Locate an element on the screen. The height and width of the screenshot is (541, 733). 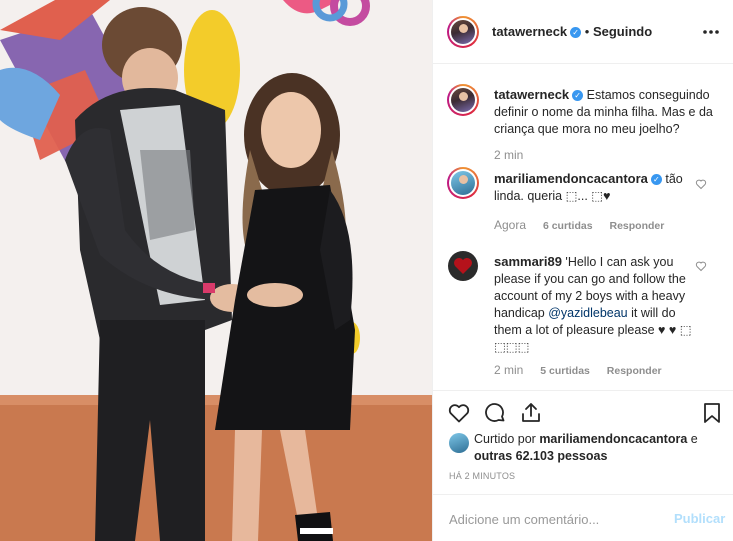
comment-input is located at coordinates (556, 519).